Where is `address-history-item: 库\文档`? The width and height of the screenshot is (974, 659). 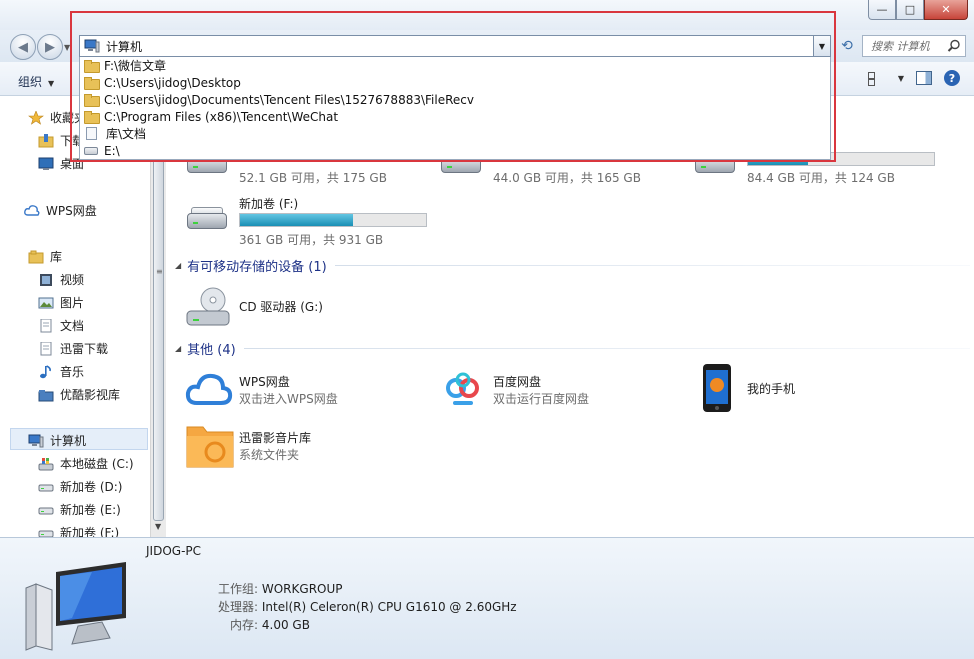
address-history-item: 库\文档 is located at coordinates (455, 133).